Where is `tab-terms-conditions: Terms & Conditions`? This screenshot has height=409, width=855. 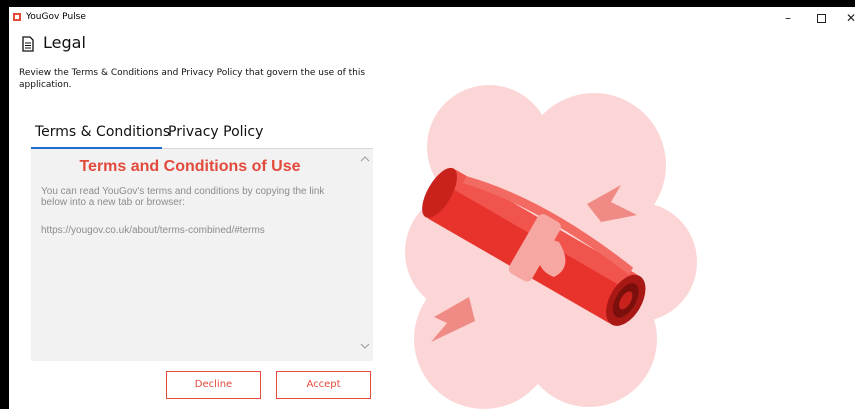
tab-terms-conditions: Terms & Conditions is located at coordinates (102, 132).